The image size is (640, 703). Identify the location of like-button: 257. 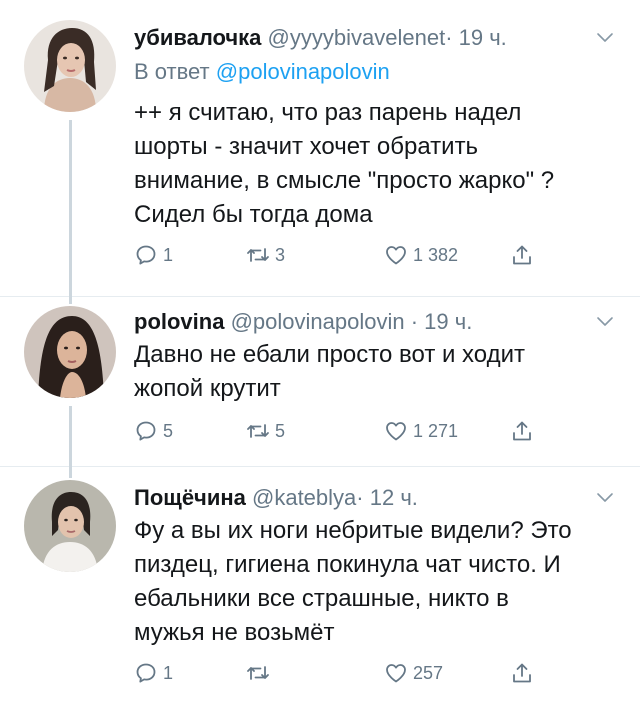
(413, 673).